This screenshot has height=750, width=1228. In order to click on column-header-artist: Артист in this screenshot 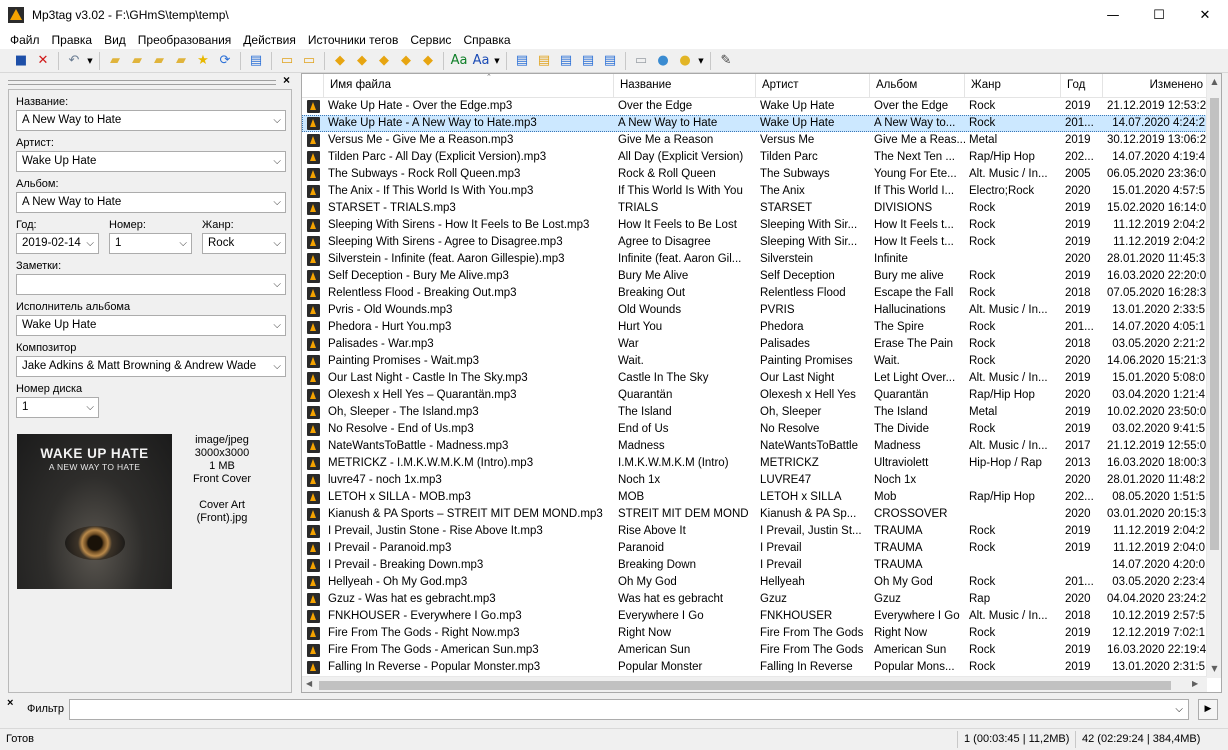, I will do `click(813, 85)`.